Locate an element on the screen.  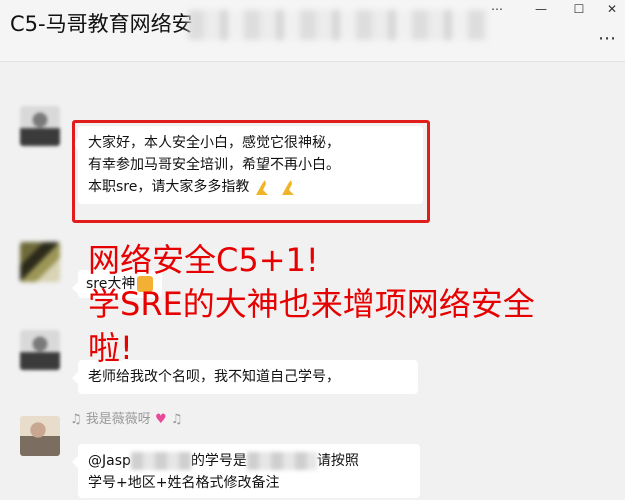
caption-line: 学SRE的大神也来增项网络安全 is located at coordinates (311, 304).